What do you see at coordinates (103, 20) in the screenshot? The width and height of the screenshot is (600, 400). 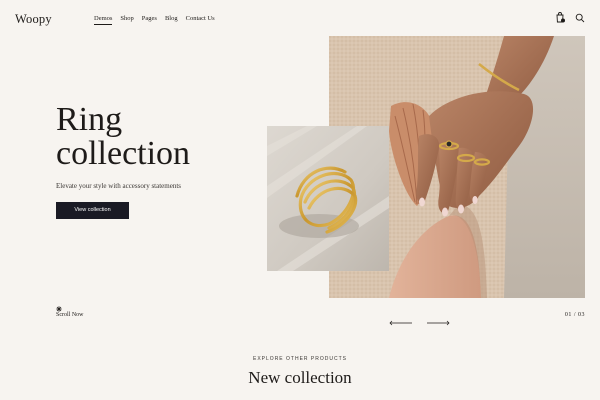 I see `nav-item-demos: Demos` at bounding box center [103, 20].